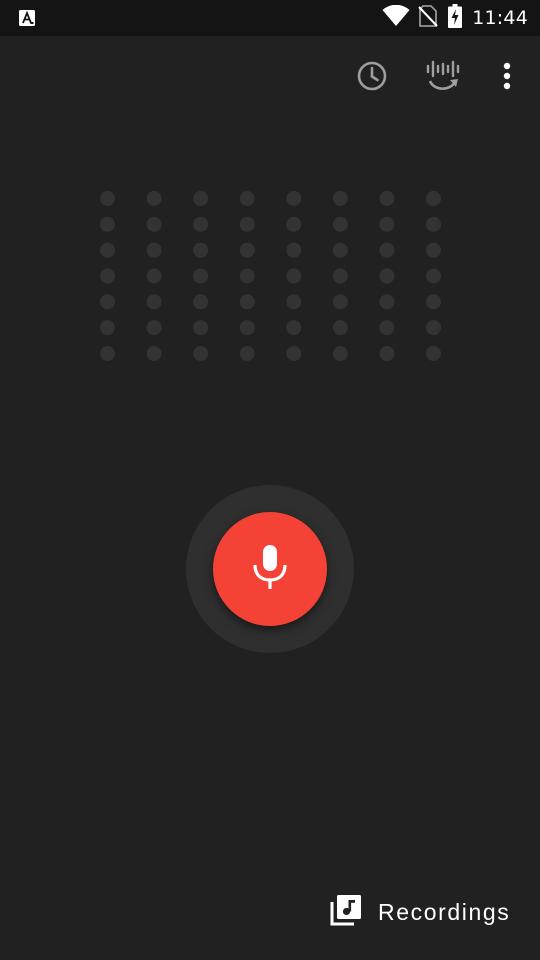 The height and width of the screenshot is (960, 540). I want to click on record-button, so click(270, 569).